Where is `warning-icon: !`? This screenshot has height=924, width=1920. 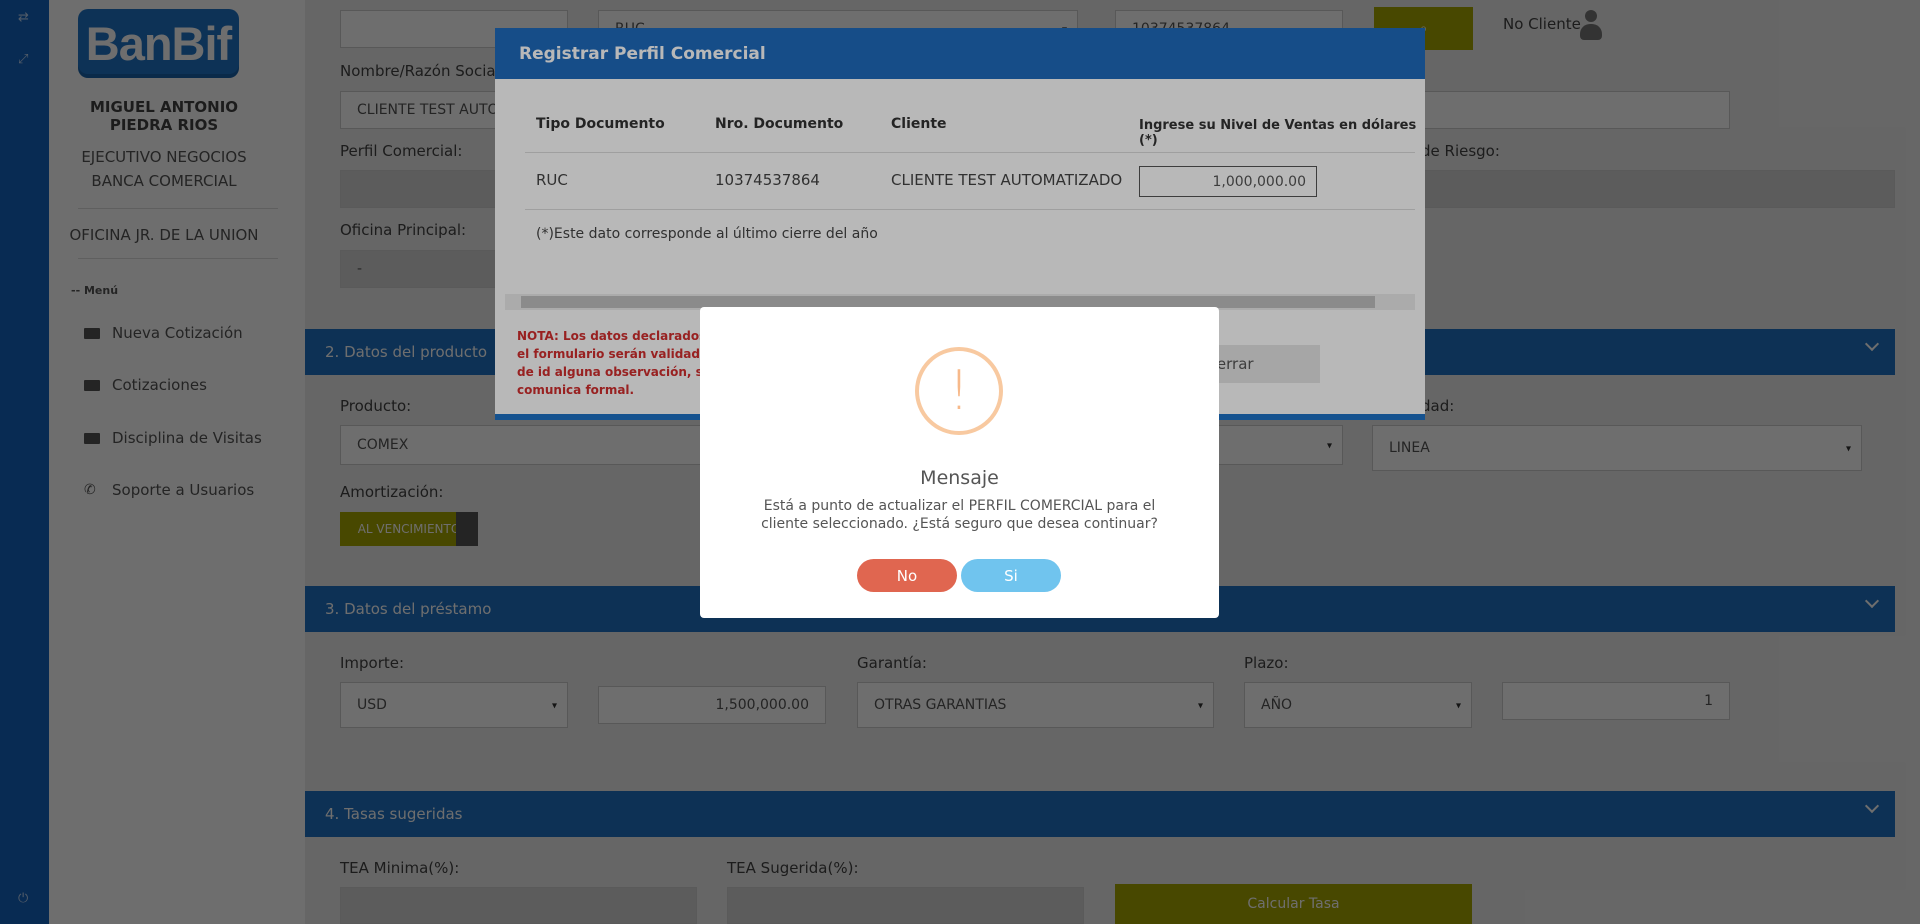 warning-icon: ! is located at coordinates (959, 391).